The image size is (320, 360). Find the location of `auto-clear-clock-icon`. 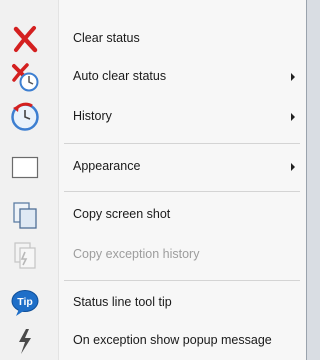

auto-clear-clock-icon is located at coordinates (25, 77).